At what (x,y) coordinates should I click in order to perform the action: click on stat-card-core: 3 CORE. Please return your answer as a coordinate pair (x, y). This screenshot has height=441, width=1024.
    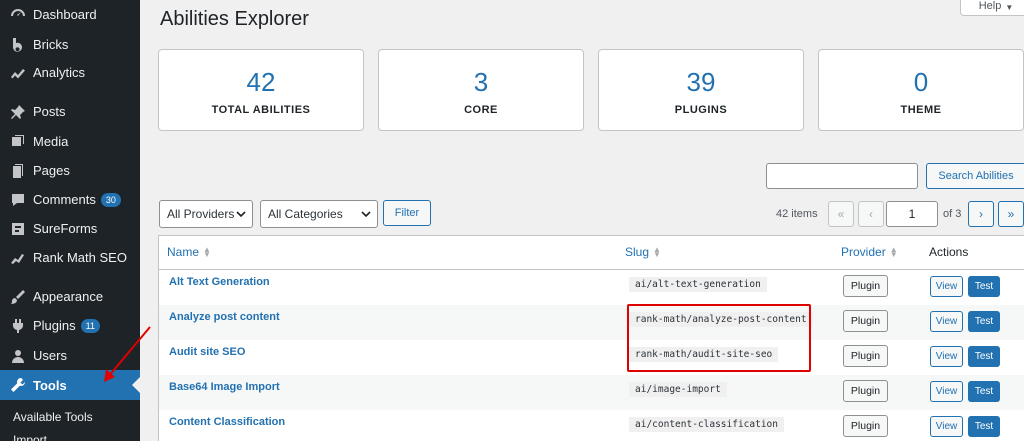
    Looking at the image, I should click on (481, 90).